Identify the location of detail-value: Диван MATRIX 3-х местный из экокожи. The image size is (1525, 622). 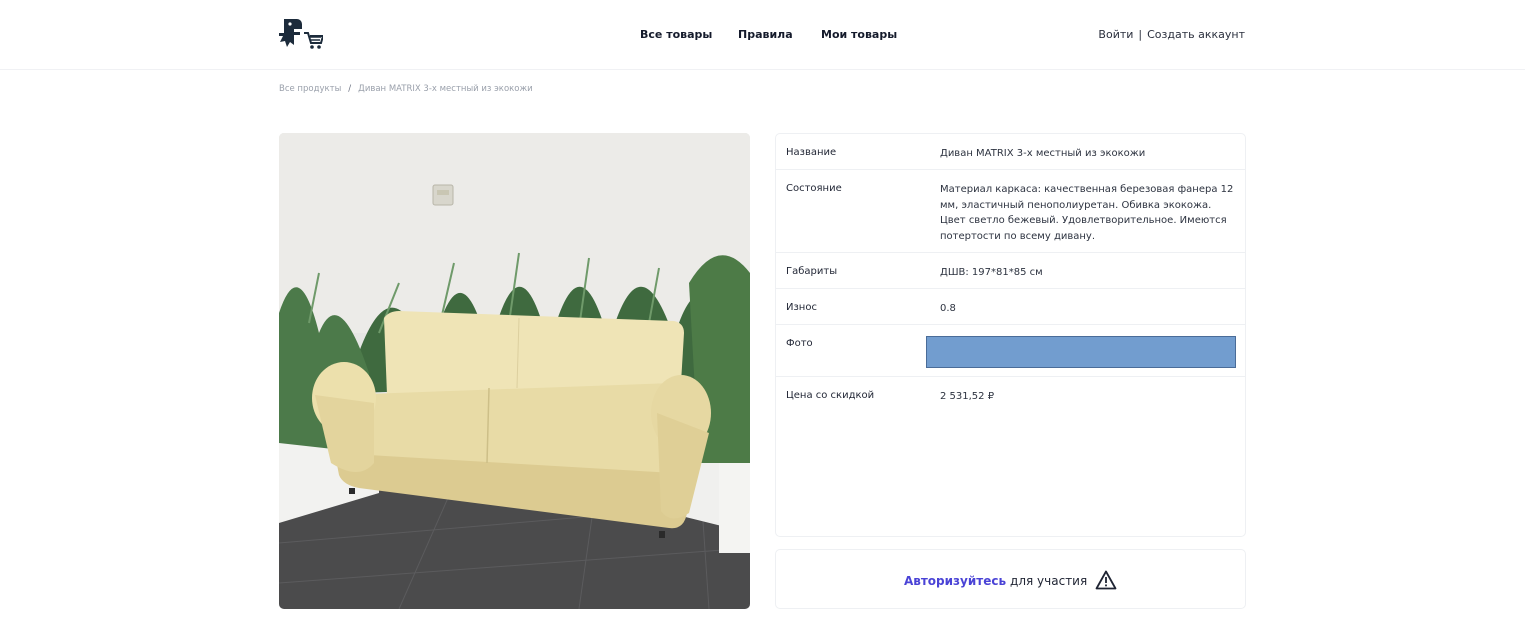
(1043, 153).